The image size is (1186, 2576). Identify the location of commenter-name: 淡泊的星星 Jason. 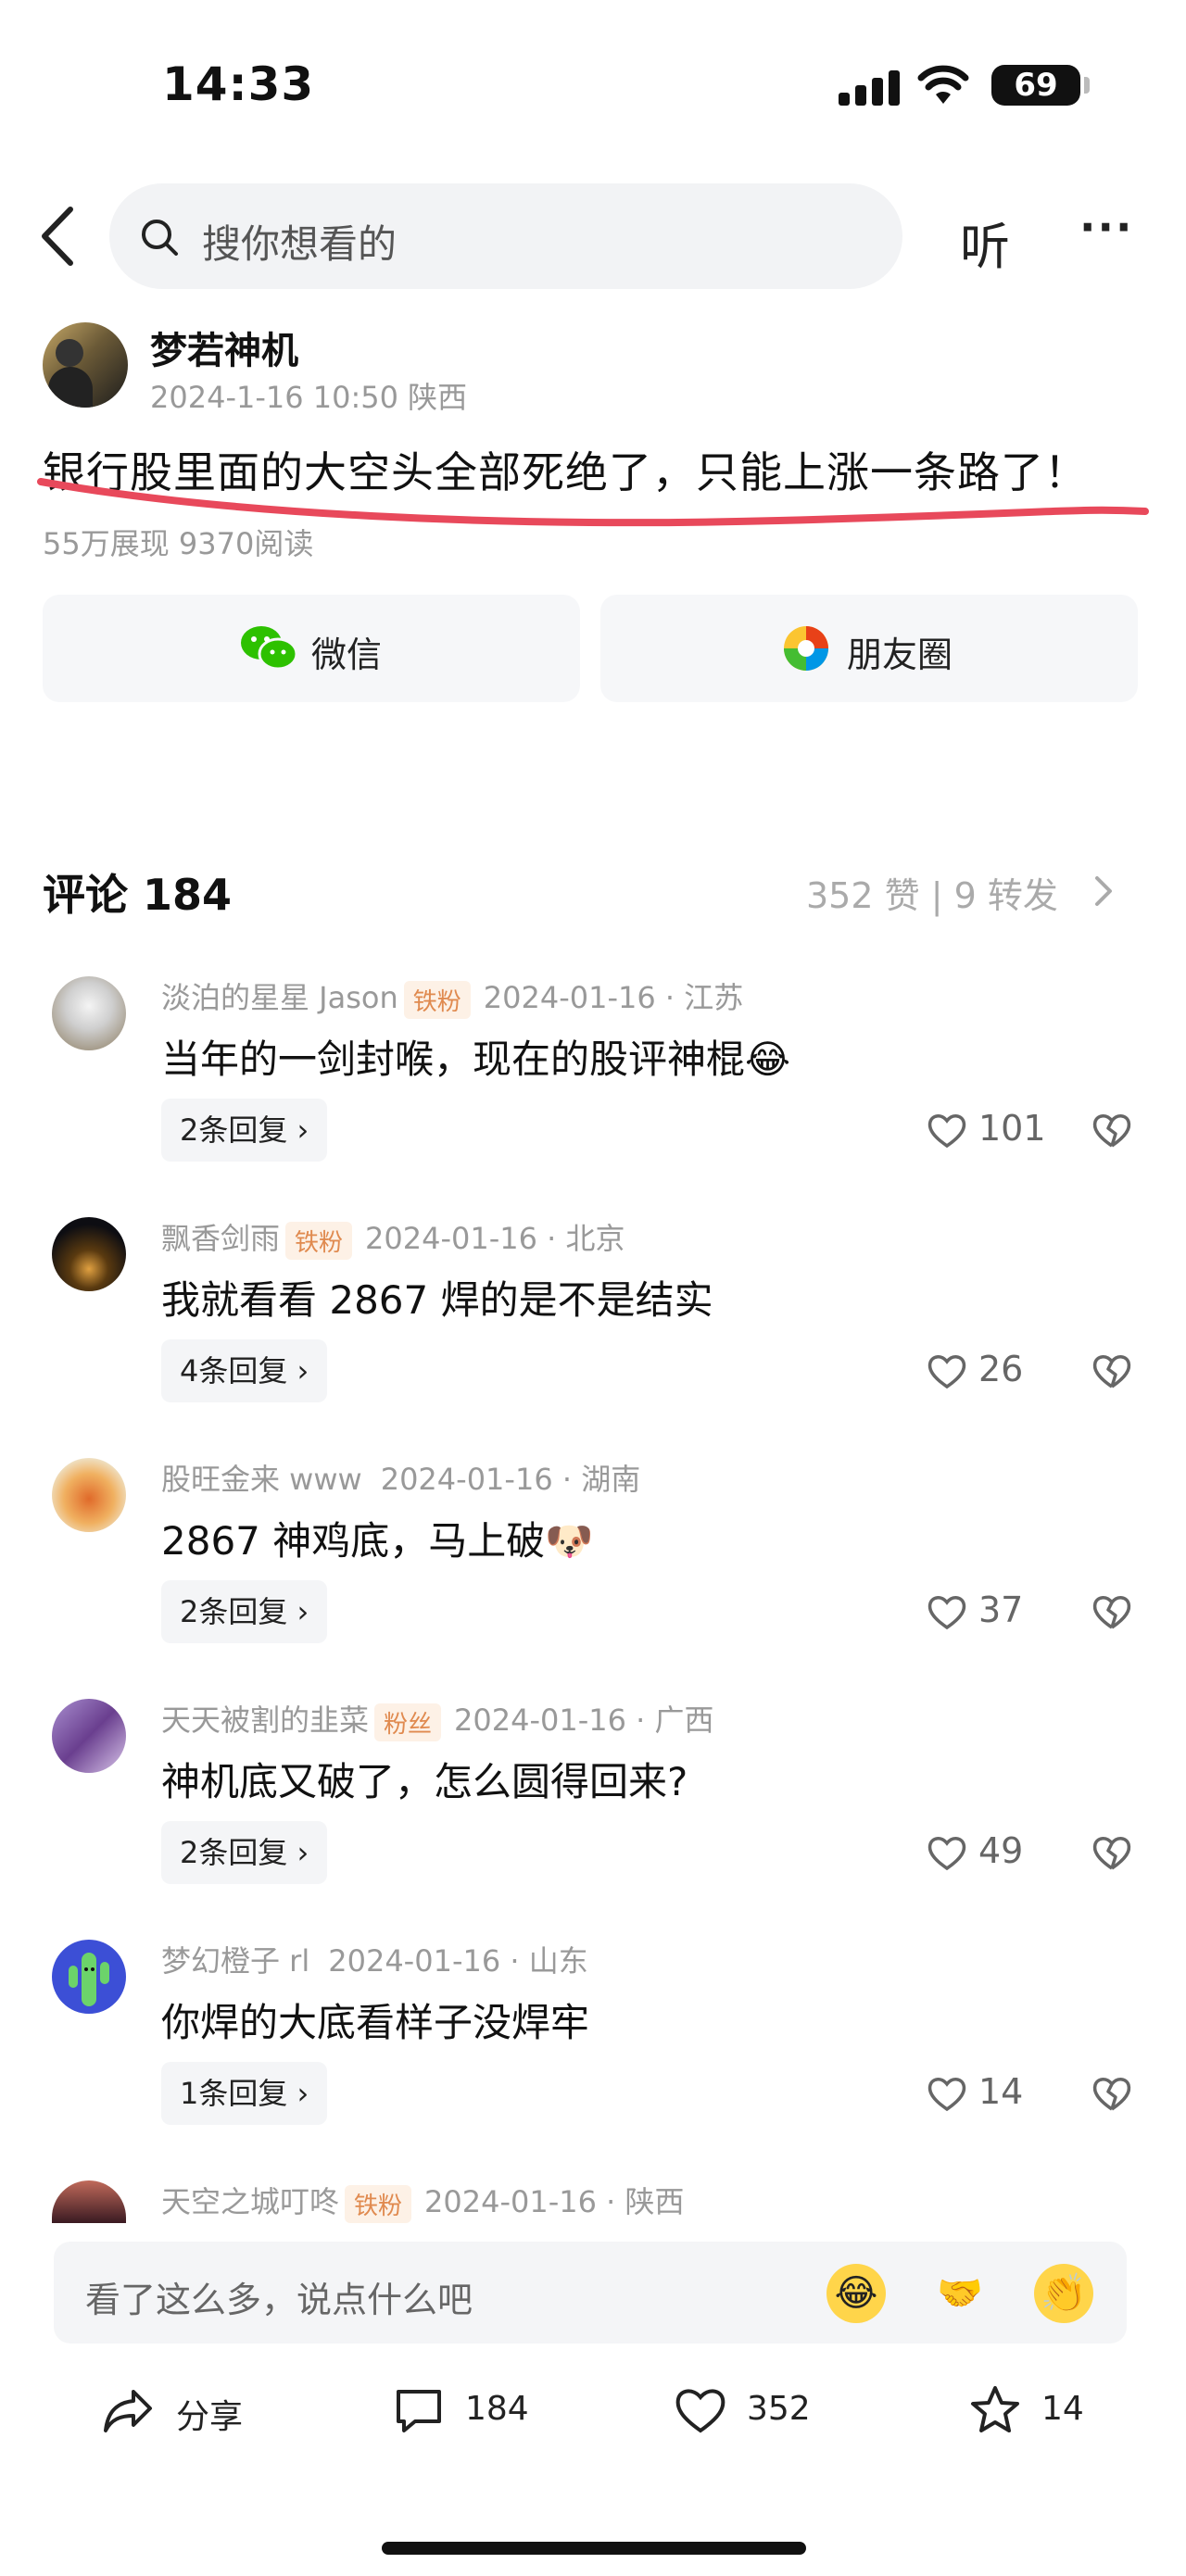
(279, 997).